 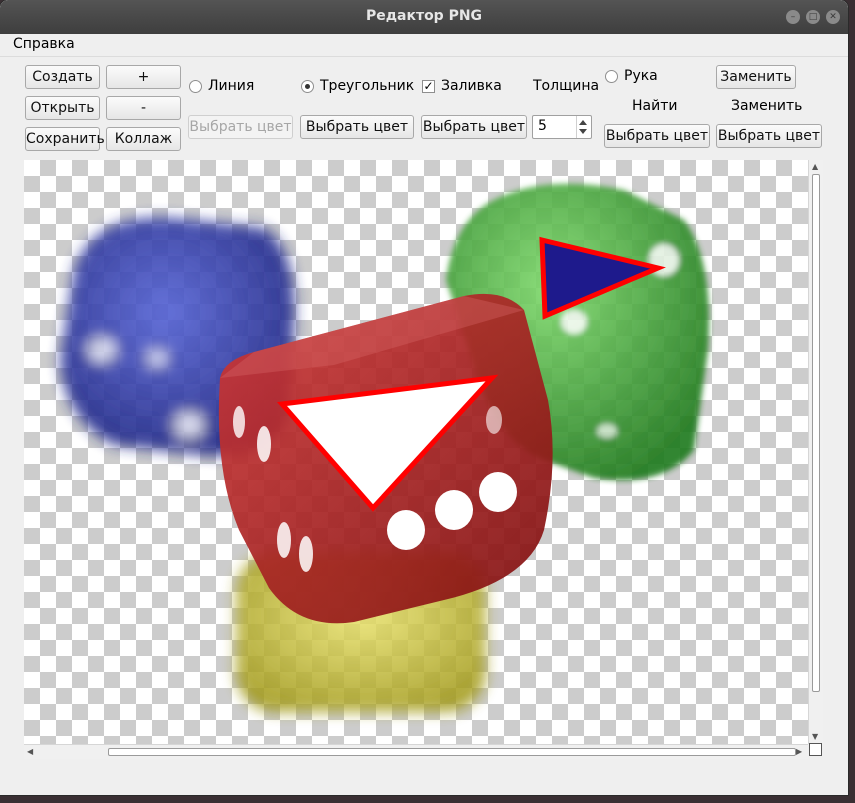 I want to click on horizontal-scroll-thumb, so click(x=452, y=752).